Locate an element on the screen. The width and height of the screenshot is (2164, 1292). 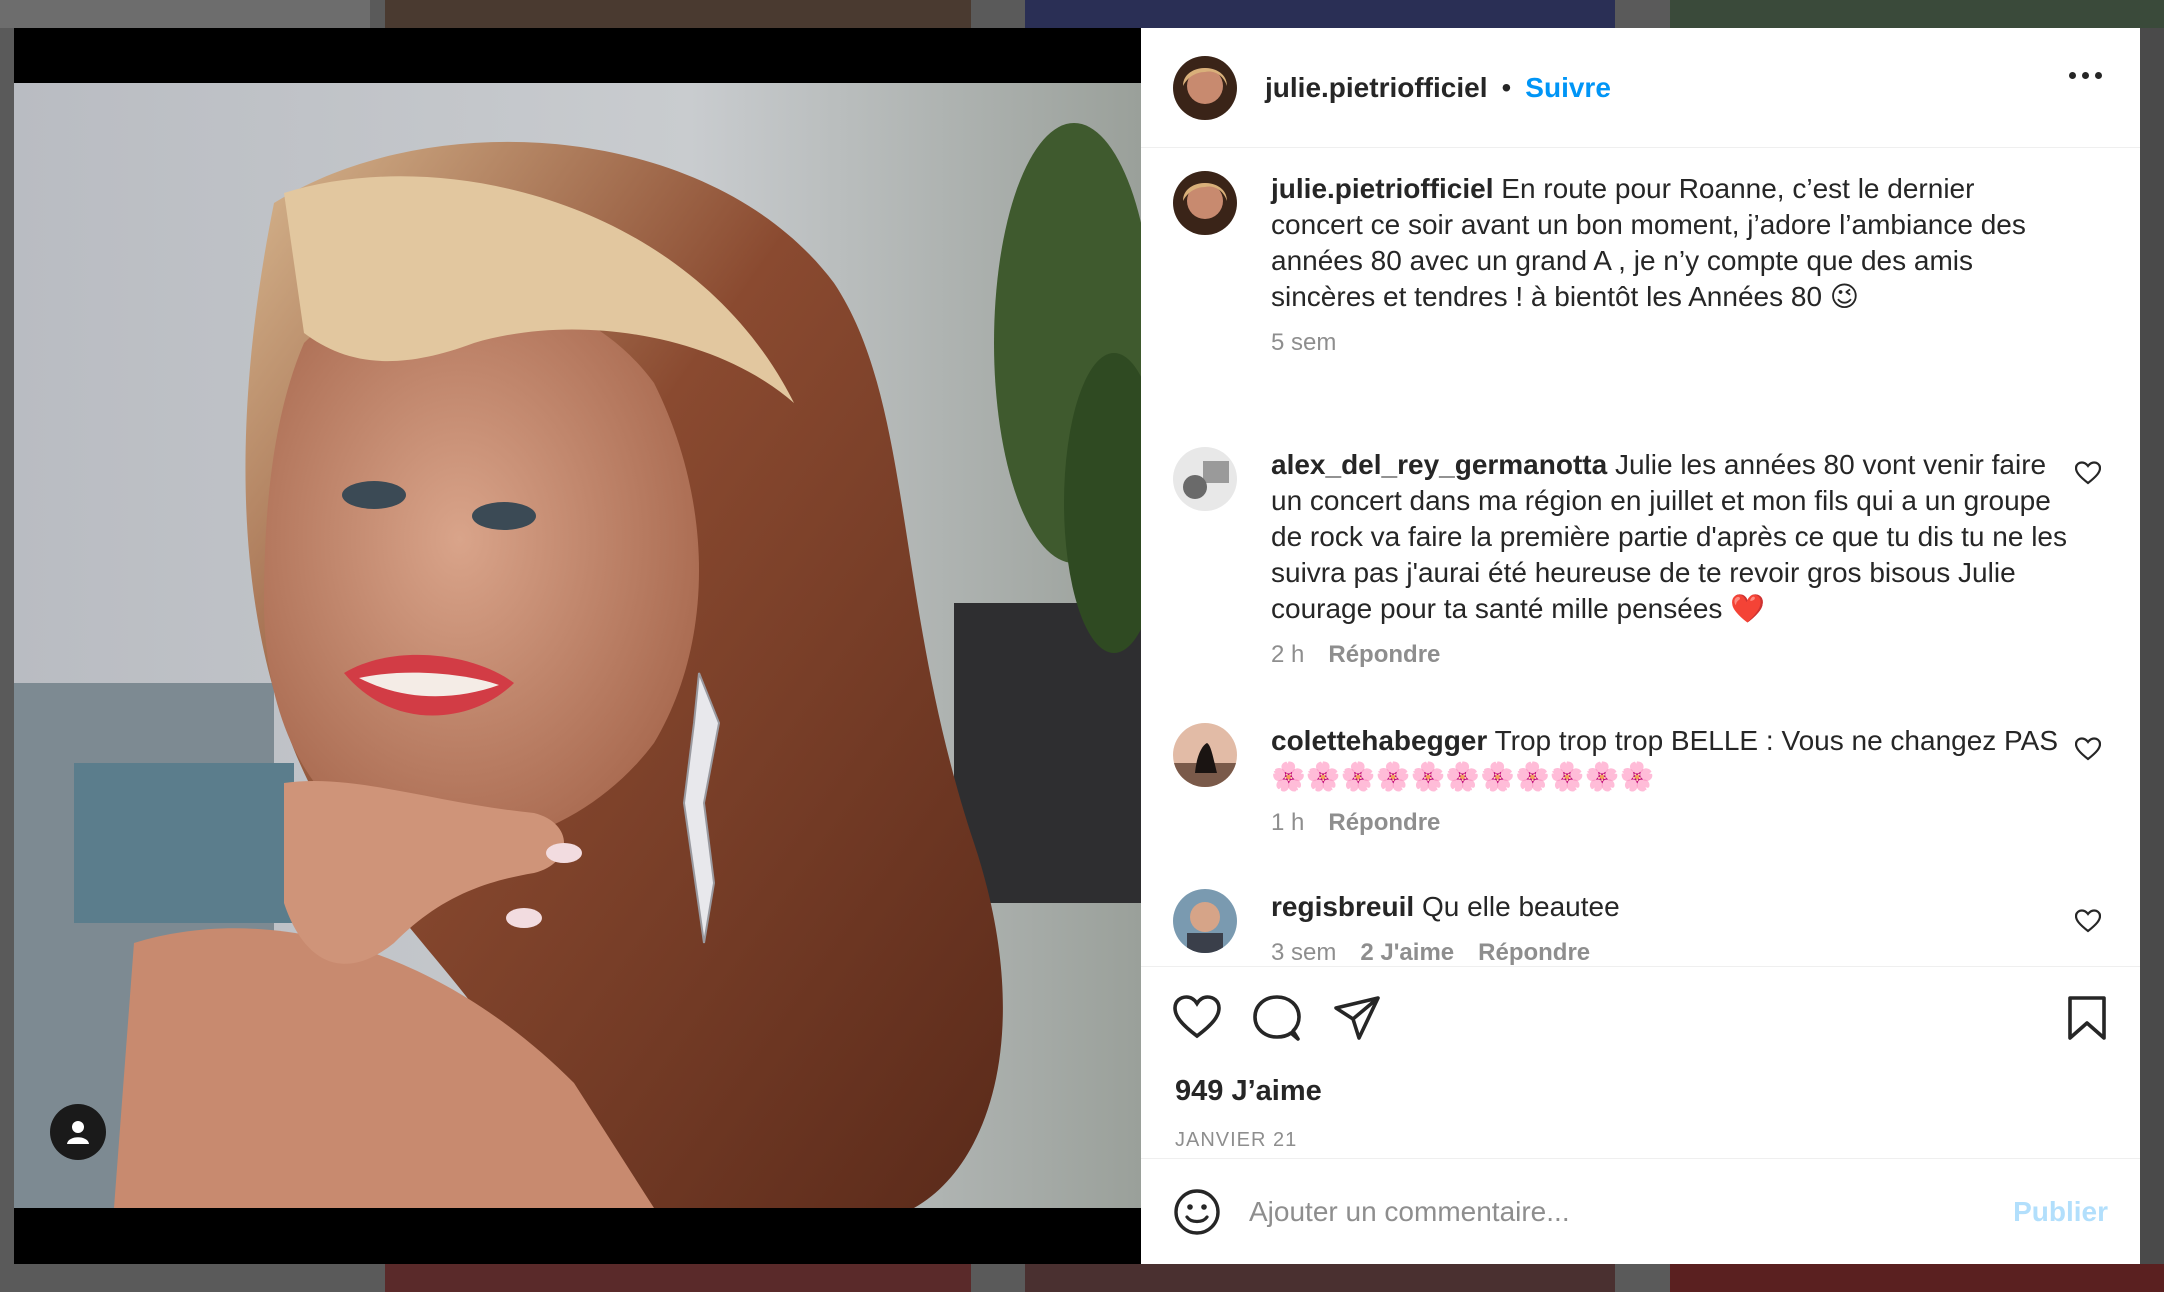
emoji-picker-icon is located at coordinates (1197, 1212).